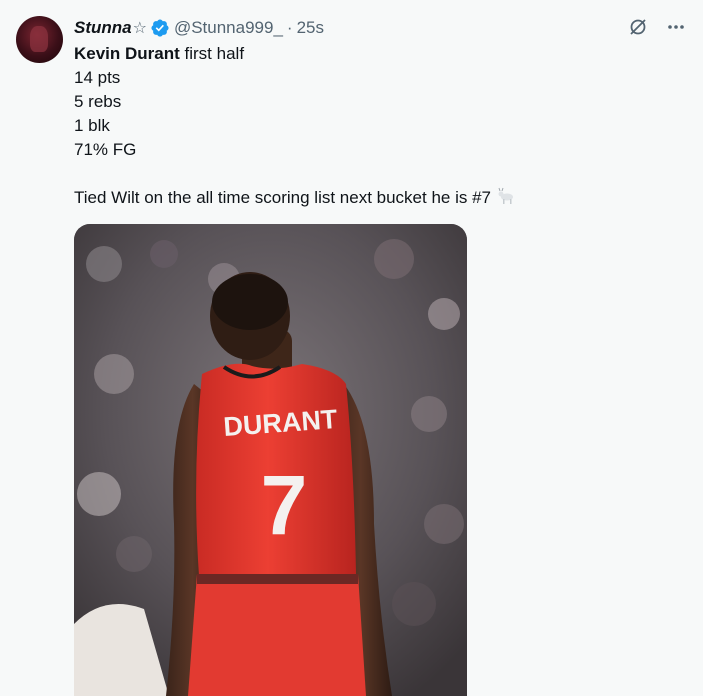 The width and height of the screenshot is (703, 696). Describe the element at coordinates (39, 39) in the screenshot. I see `avatar` at that location.